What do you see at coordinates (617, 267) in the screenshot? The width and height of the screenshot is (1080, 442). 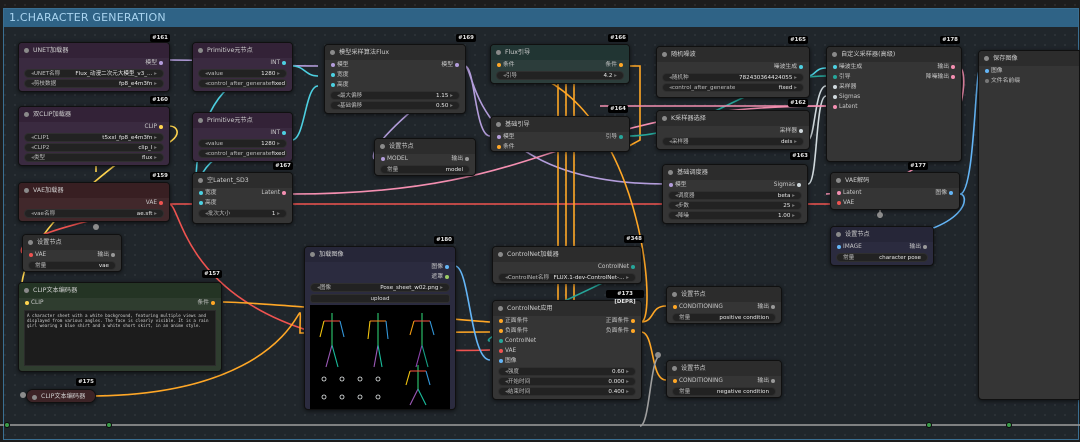 I see `output-controlnet: ControlNet` at bounding box center [617, 267].